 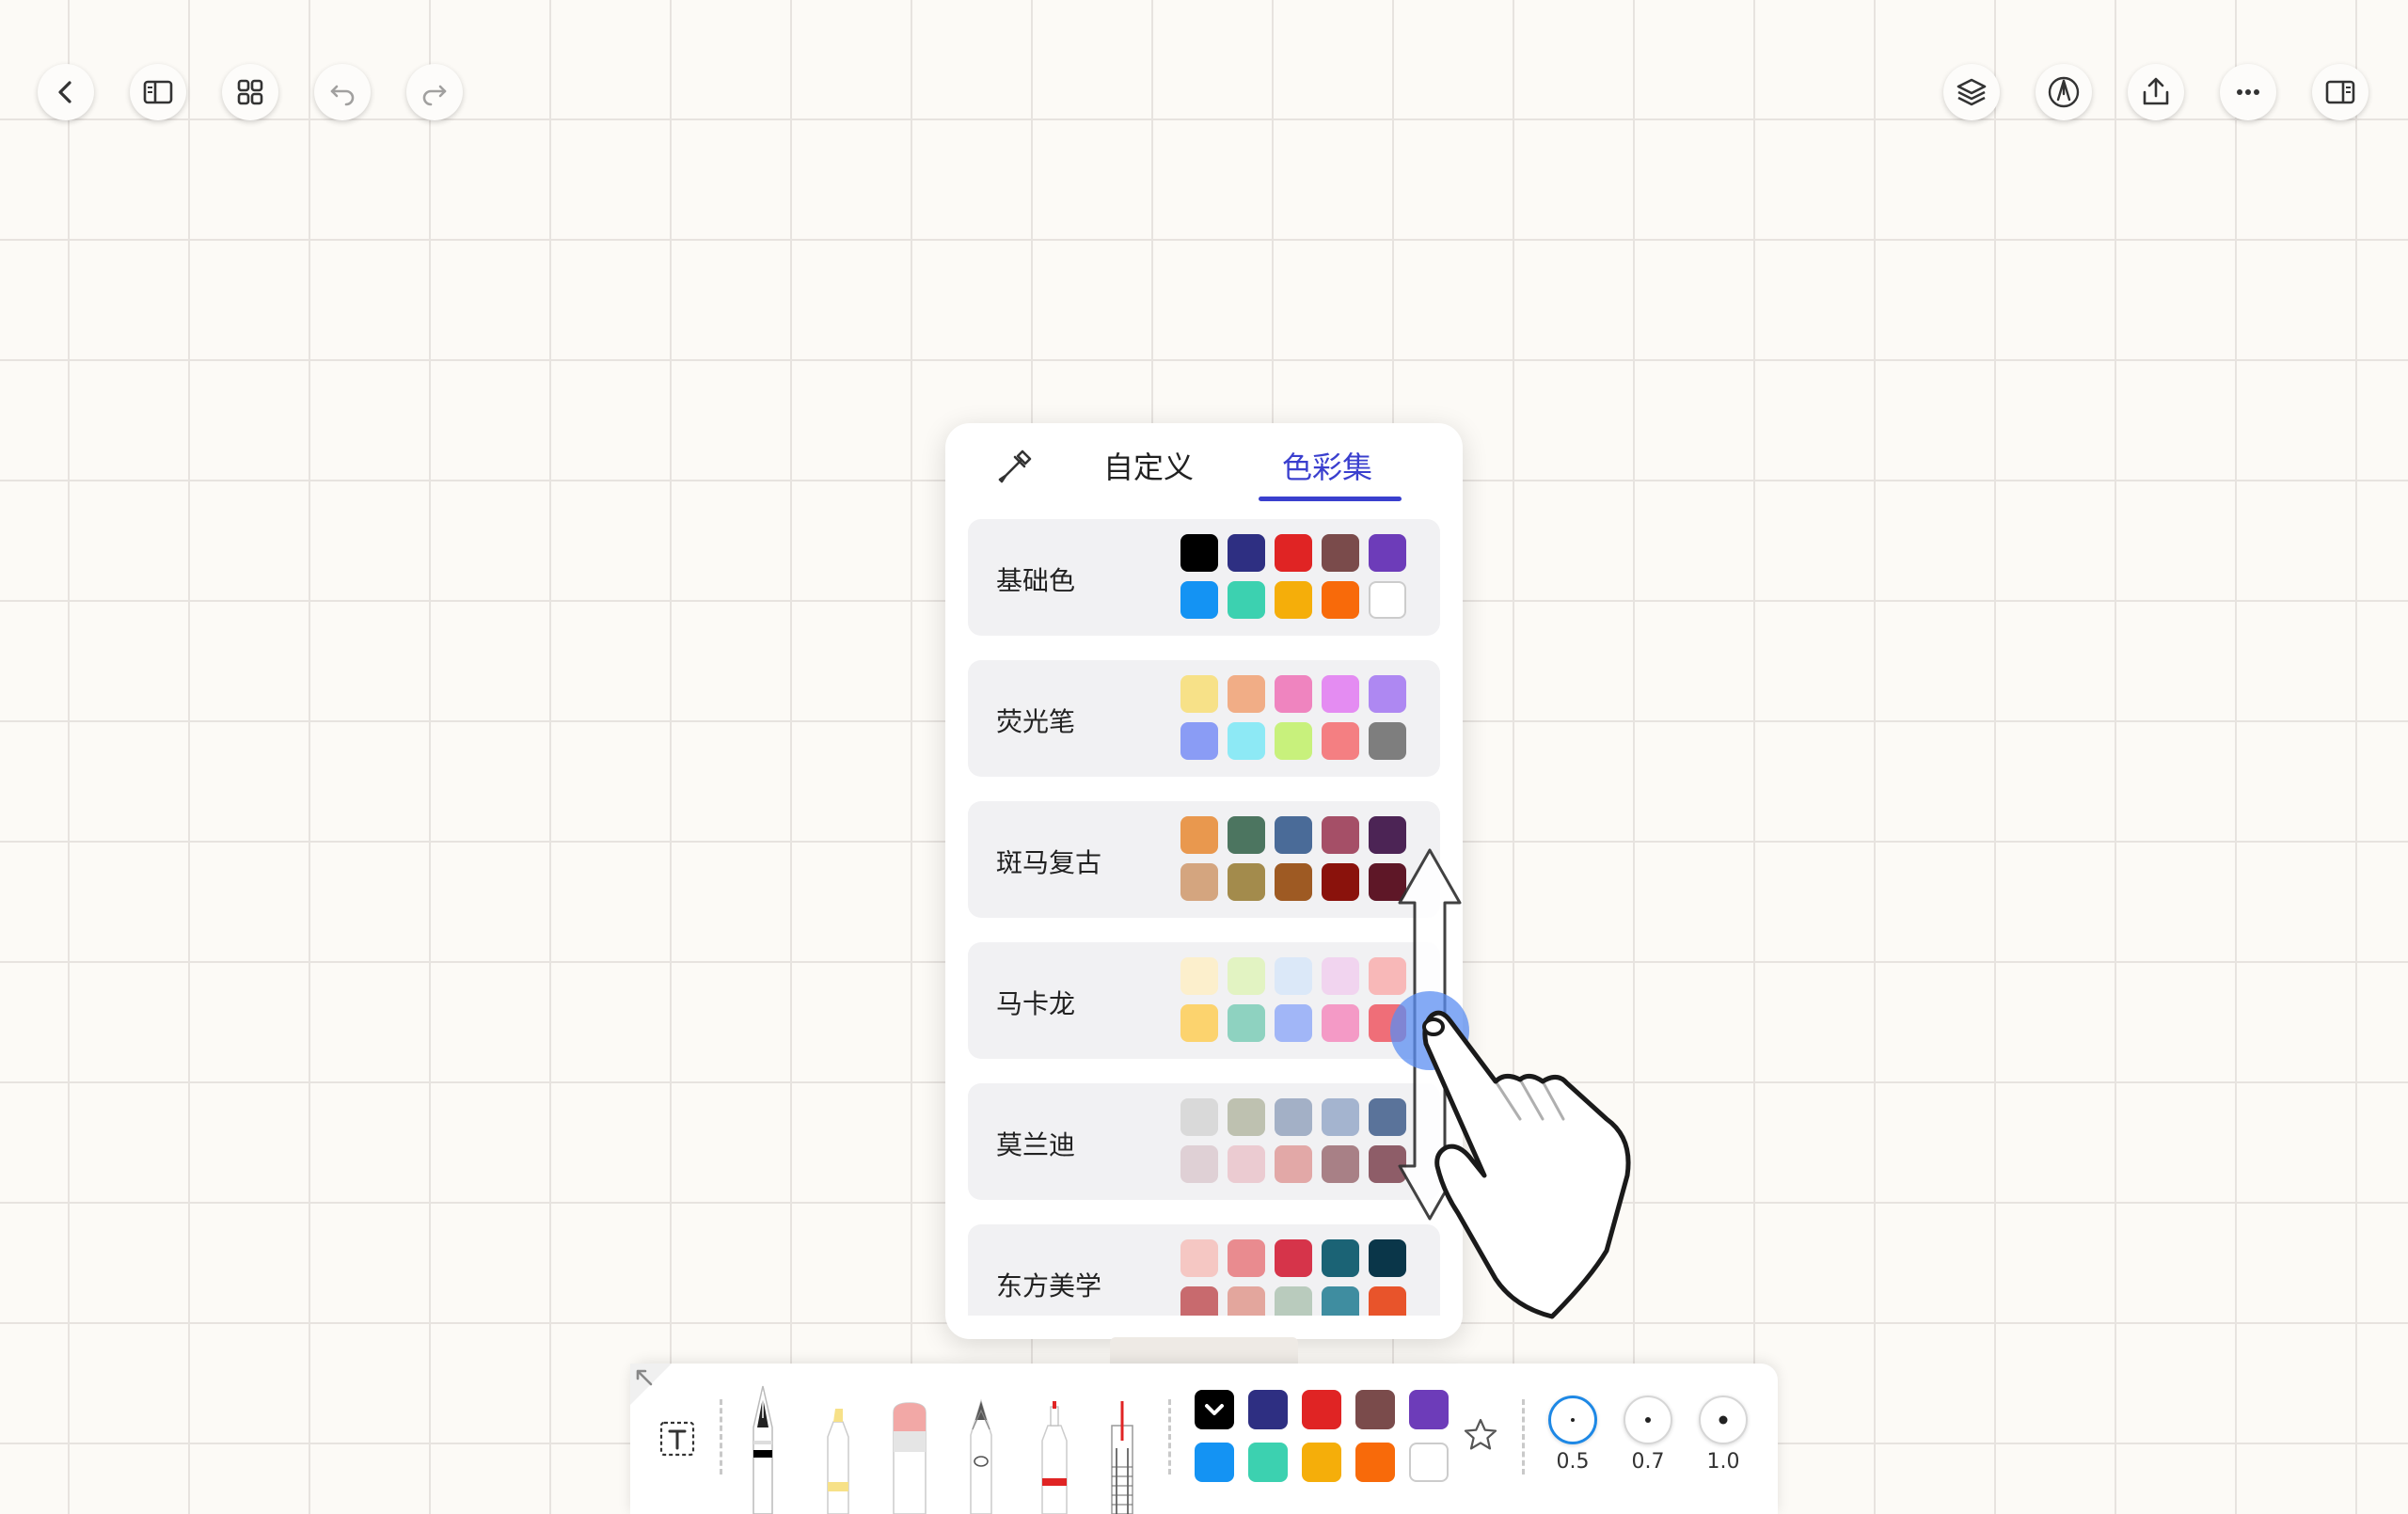 What do you see at coordinates (659, 1392) in the screenshot?
I see `lasso-tool-icon` at bounding box center [659, 1392].